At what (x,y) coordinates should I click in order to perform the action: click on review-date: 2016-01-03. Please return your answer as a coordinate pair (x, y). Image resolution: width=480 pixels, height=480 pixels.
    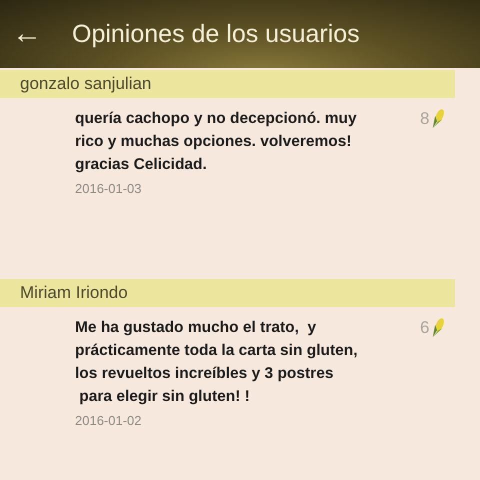
    Looking at the image, I should click on (108, 188).